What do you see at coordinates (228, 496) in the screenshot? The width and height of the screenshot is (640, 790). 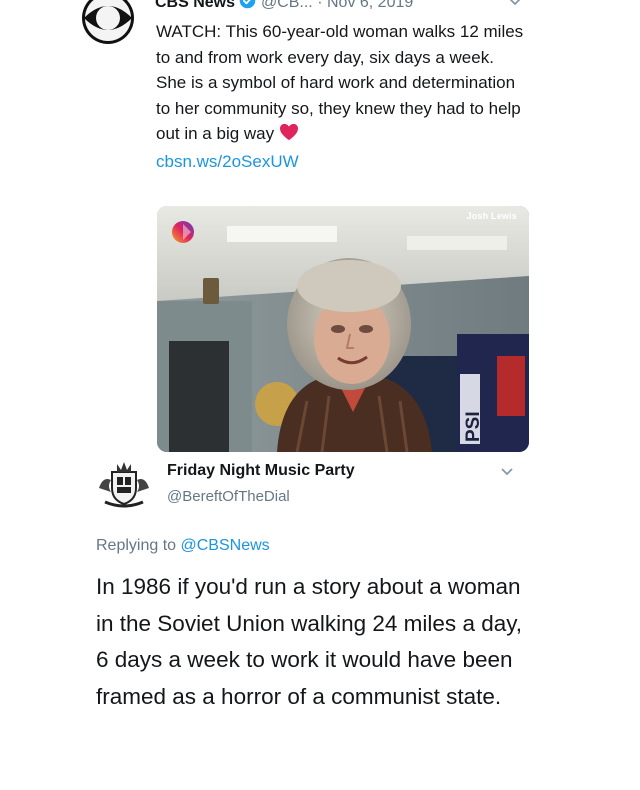 I see `reply-author-handle: @BereftOfTheDial` at bounding box center [228, 496].